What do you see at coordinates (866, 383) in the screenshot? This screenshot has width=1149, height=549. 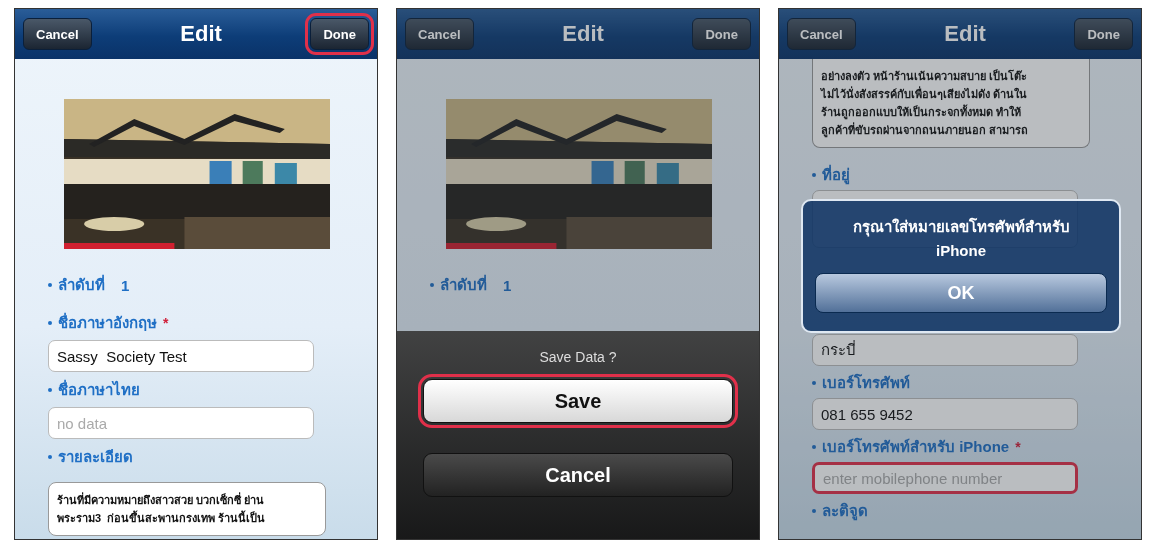 I see `field-label: เบอร์โทรศัพท์` at bounding box center [866, 383].